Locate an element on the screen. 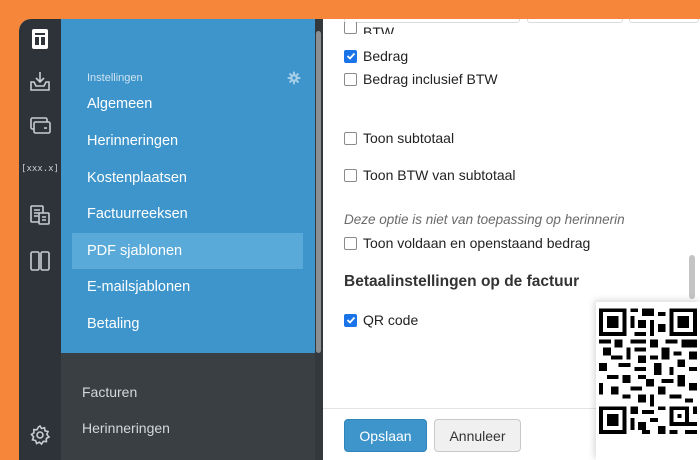 The width and height of the screenshot is (700, 460). documents-icon is located at coordinates (40, 215).